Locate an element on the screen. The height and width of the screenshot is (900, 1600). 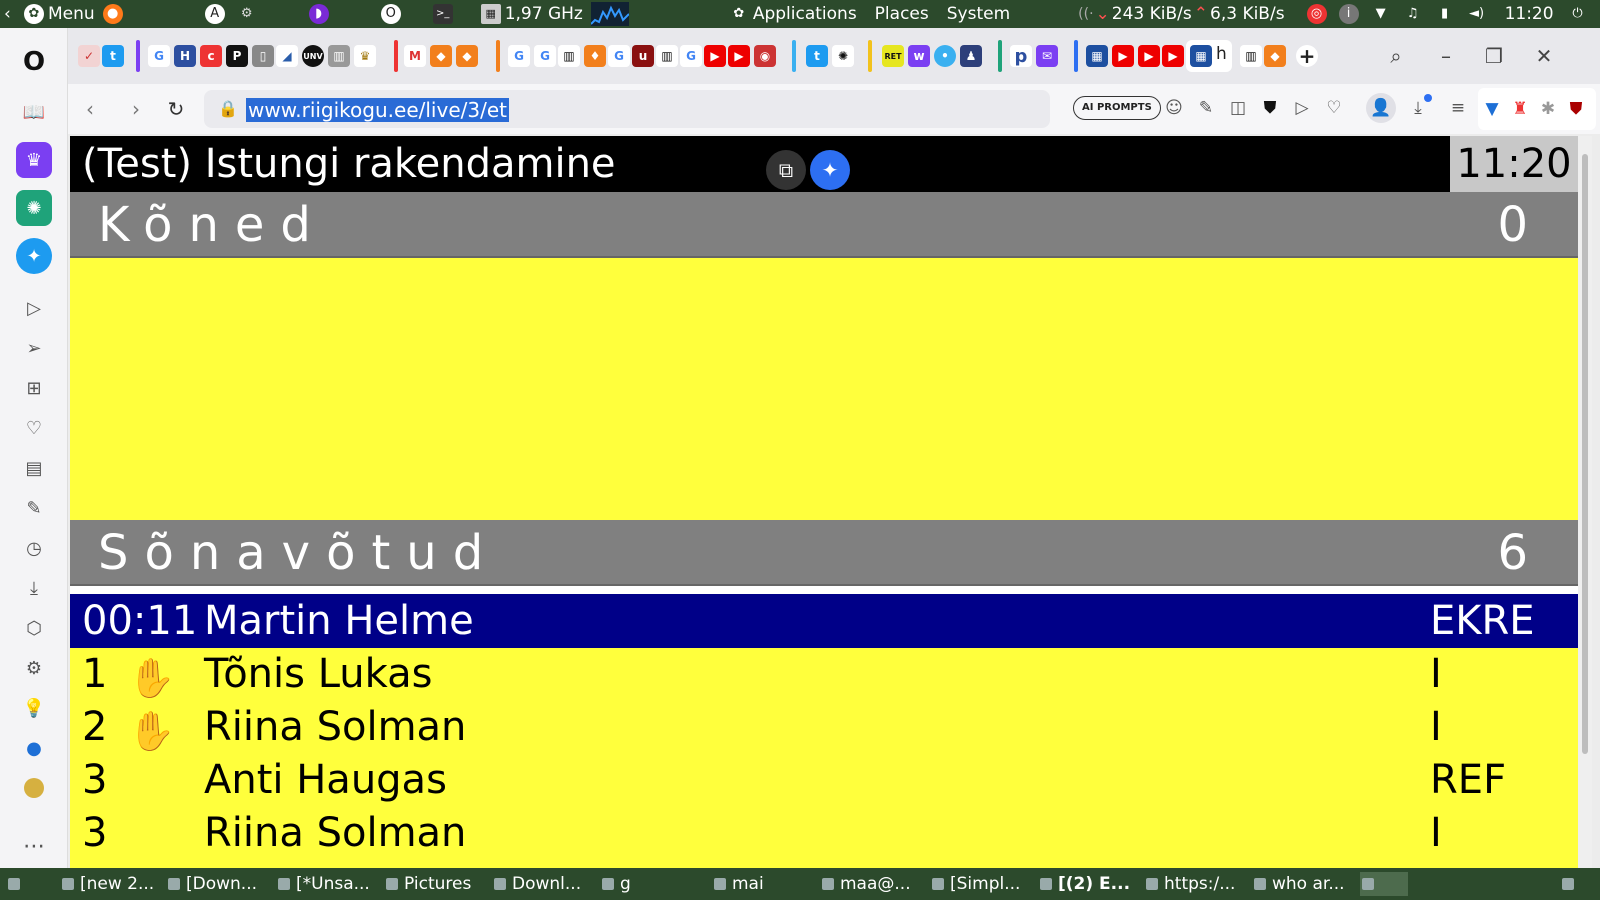
tab-group-orange is located at coordinates (498, 56).